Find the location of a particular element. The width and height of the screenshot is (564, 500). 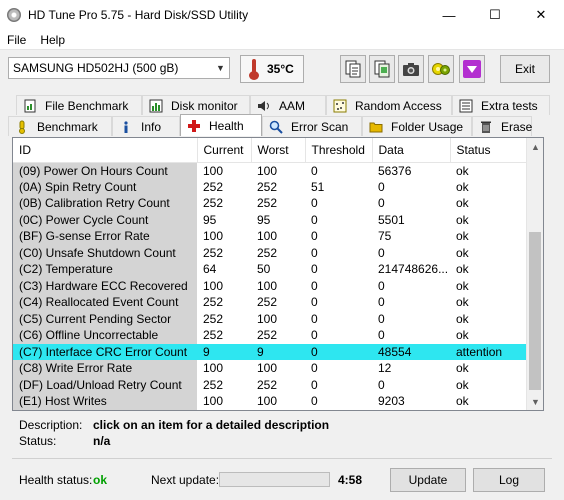

divider is located at coordinates (282, 458).